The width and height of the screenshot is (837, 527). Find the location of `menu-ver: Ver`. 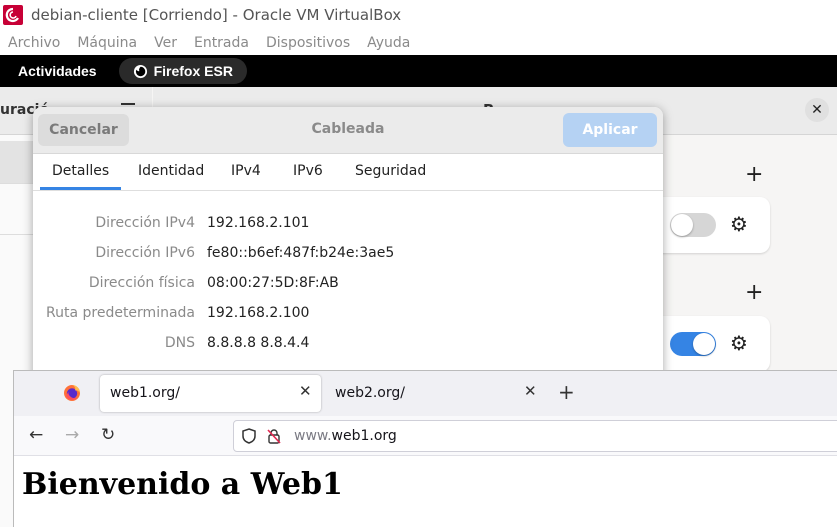

menu-ver: Ver is located at coordinates (165, 43).